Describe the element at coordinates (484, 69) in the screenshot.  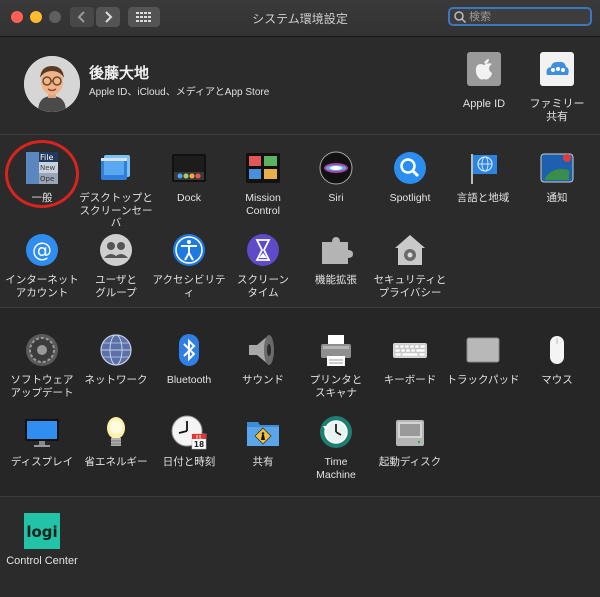
I see `apple-id-icon` at that location.